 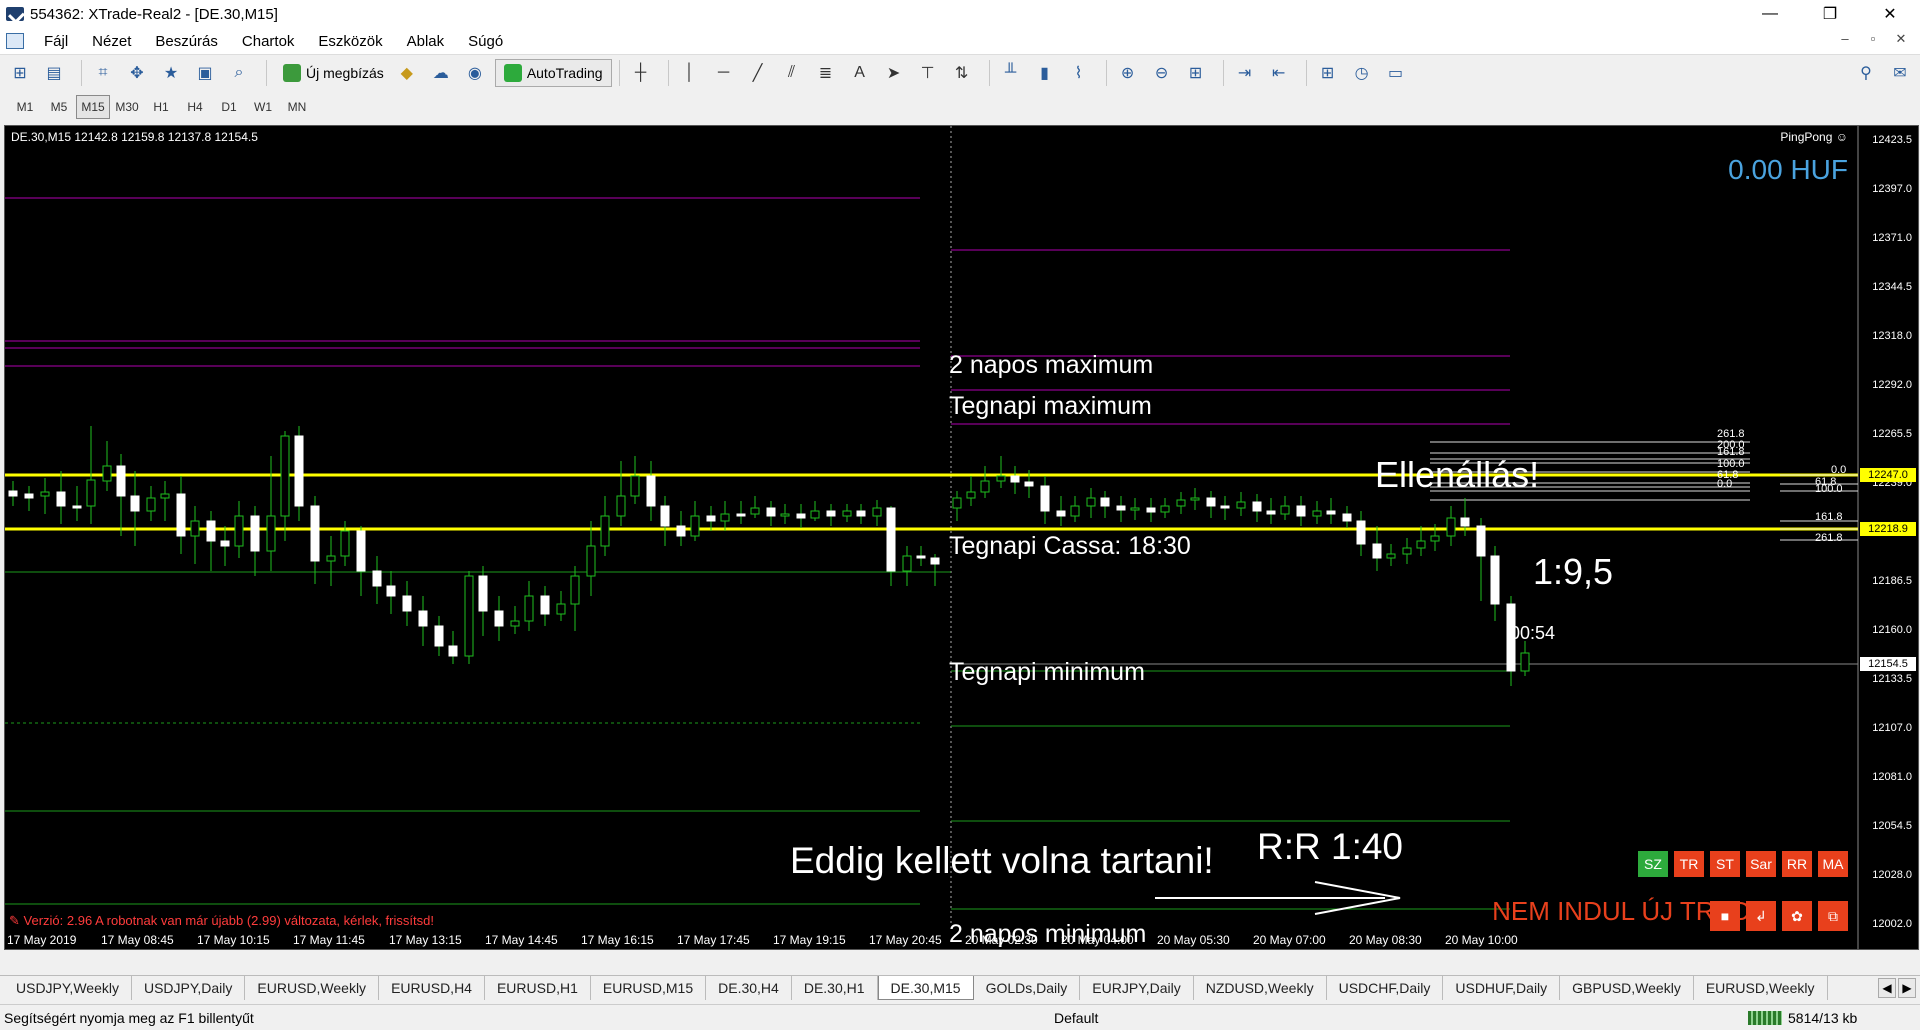 I want to click on templates-icon: ▭, so click(x=1396, y=73).